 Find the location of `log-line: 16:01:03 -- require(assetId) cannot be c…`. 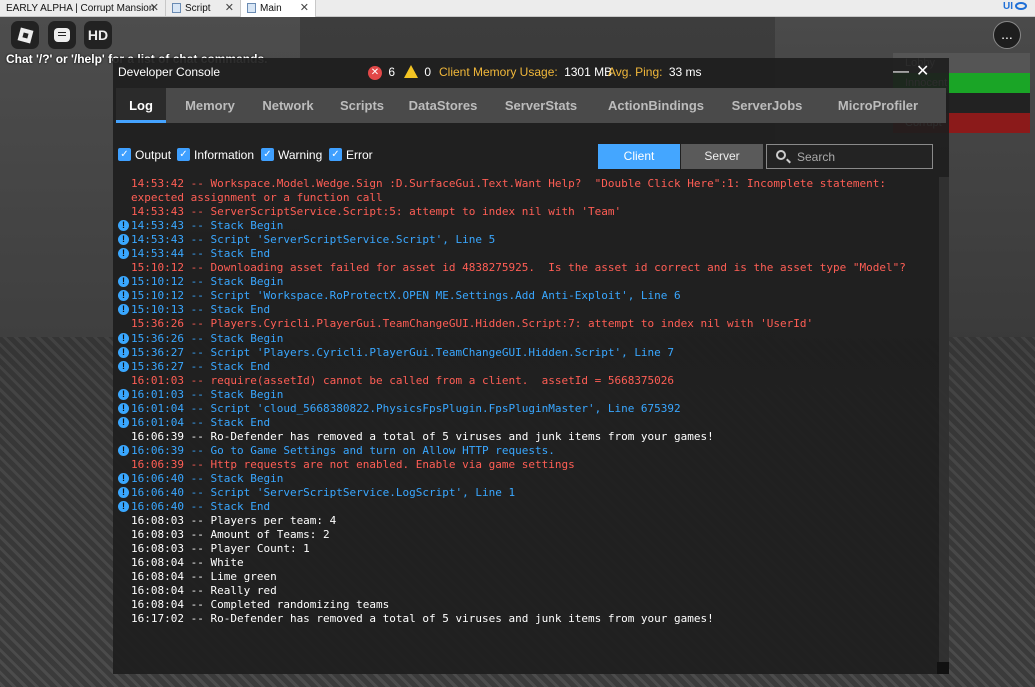

log-line: 16:01:03 -- require(assetId) cannot be c… is located at coordinates (525, 381).